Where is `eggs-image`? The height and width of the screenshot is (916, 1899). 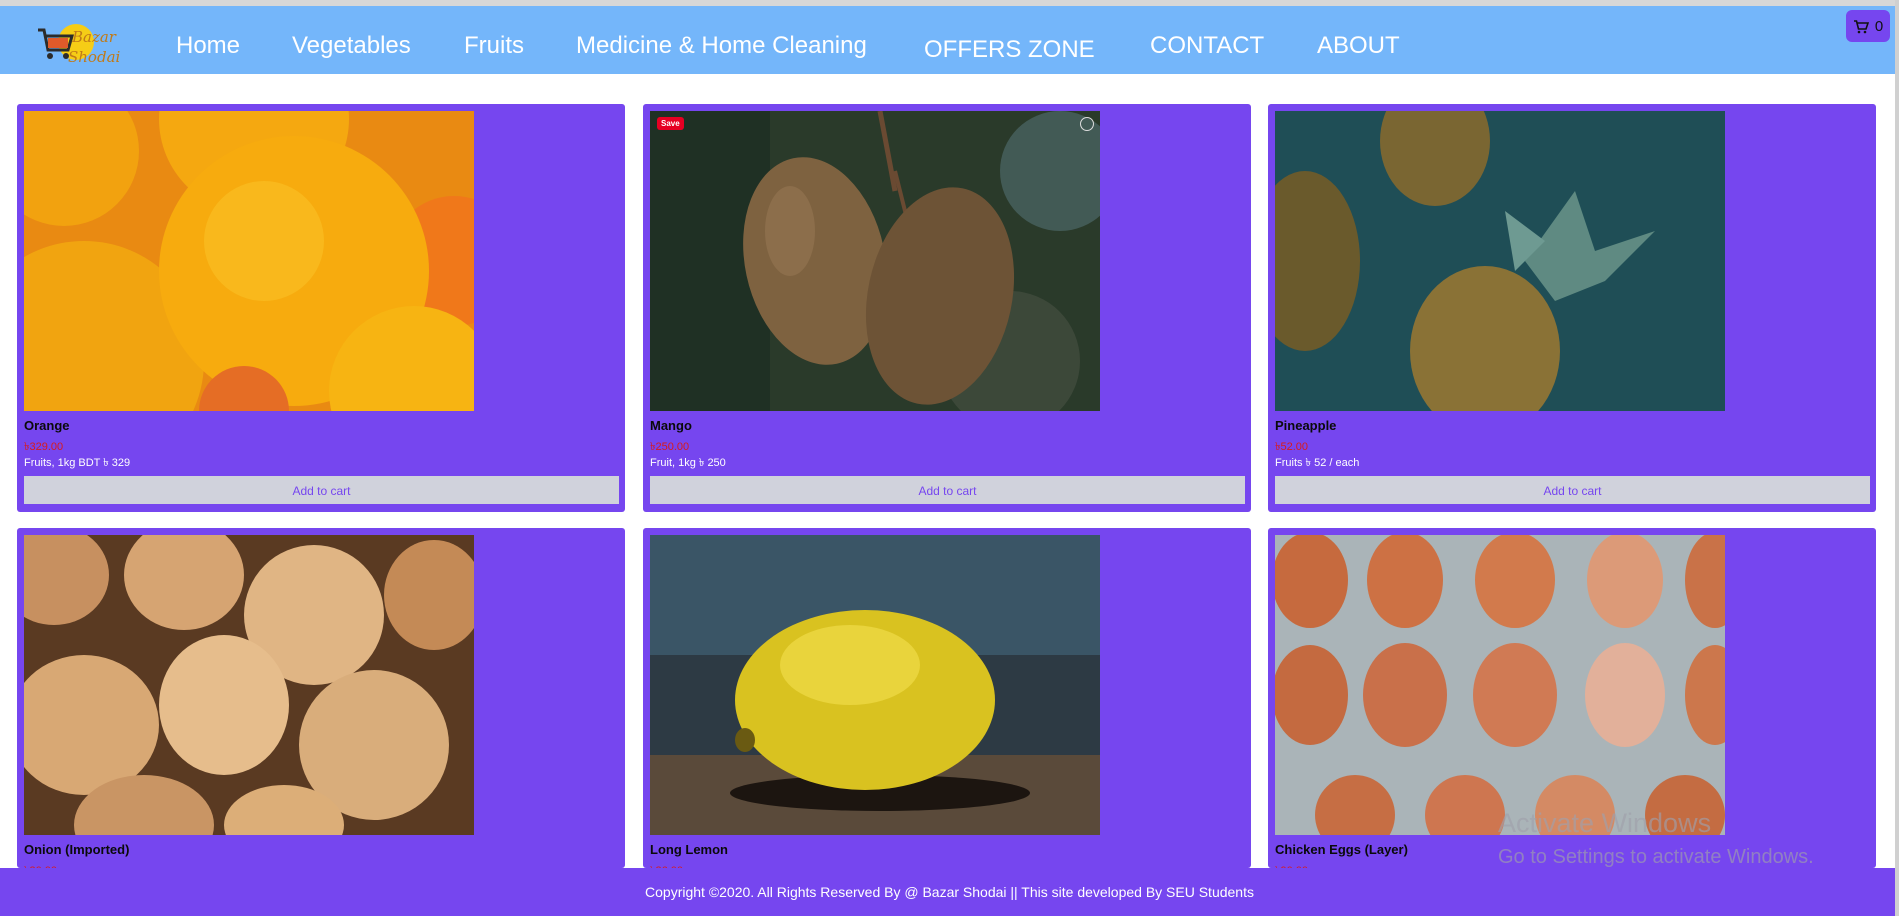 eggs-image is located at coordinates (1500, 685).